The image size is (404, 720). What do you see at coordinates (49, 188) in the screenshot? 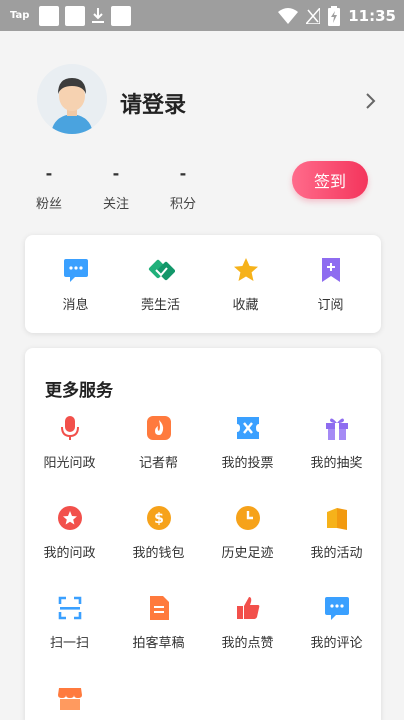
I see `stat-fans: - 粉丝` at bounding box center [49, 188].